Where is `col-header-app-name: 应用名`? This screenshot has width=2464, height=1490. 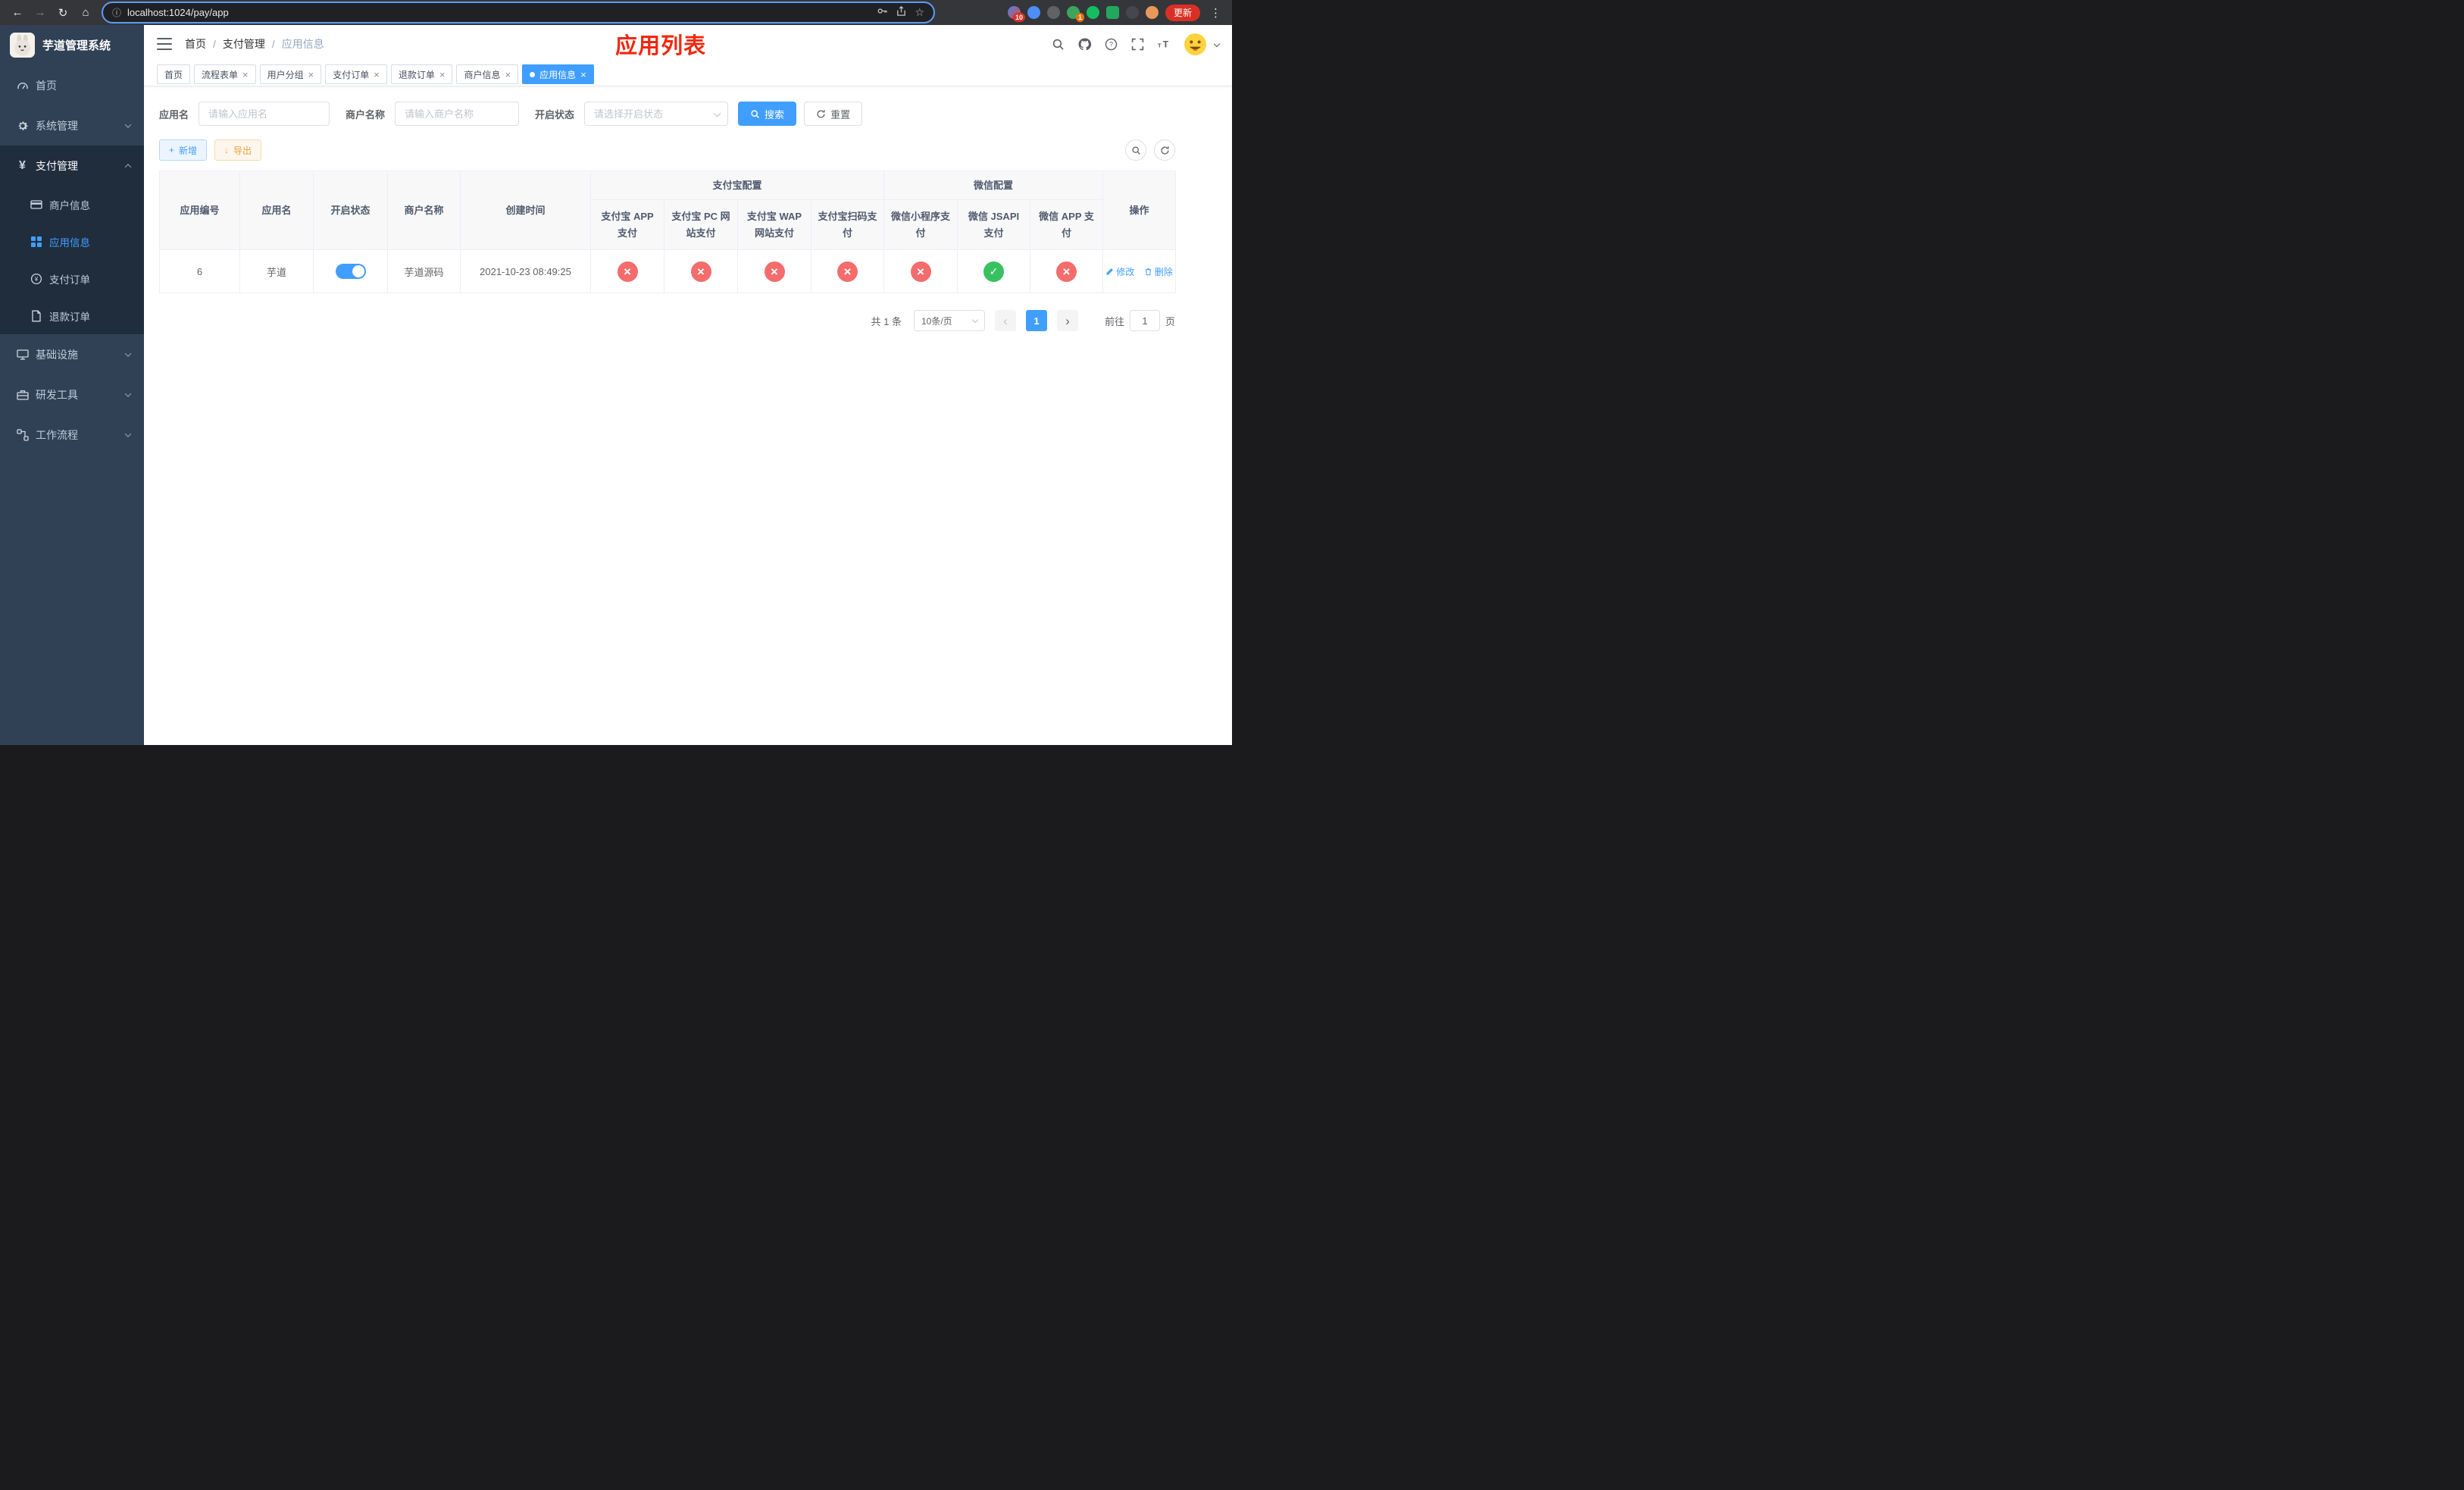
col-header-app-name: 应用名 is located at coordinates (276, 211).